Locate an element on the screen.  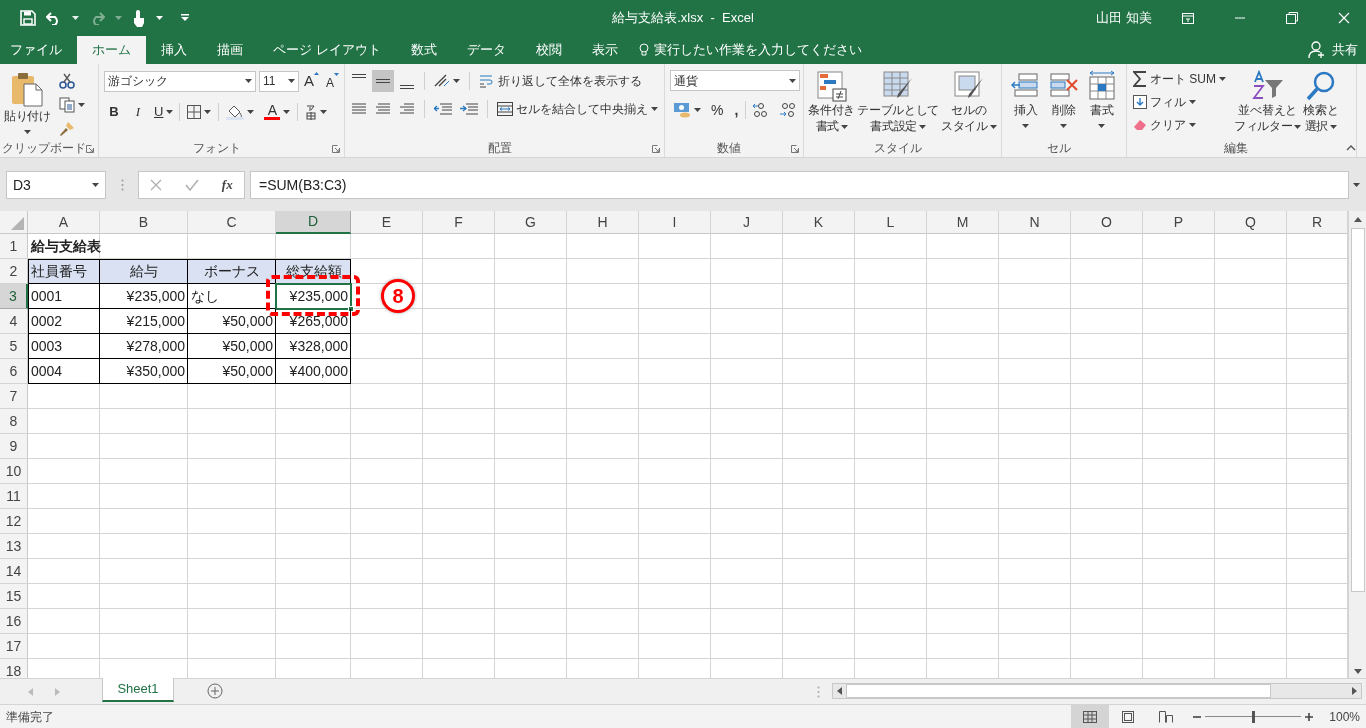
ribbon-tab: 数式 is located at coordinates (423, 50).